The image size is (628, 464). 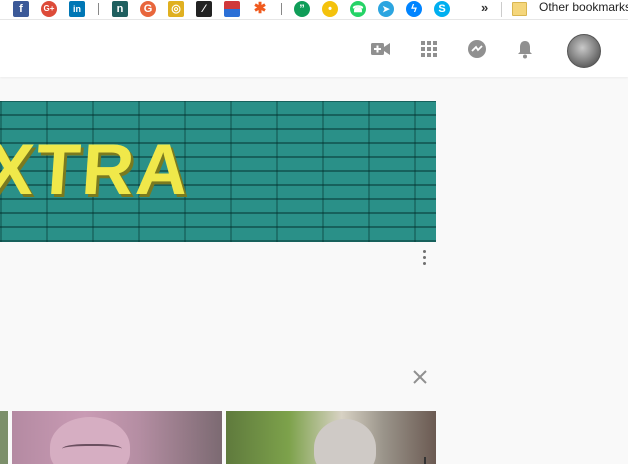 I want to click on glasses-shape, so click(x=92, y=450).